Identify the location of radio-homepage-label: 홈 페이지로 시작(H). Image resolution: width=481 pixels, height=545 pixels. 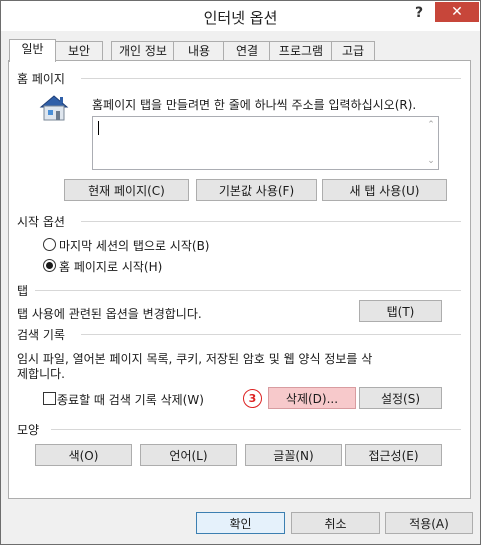
(111, 267).